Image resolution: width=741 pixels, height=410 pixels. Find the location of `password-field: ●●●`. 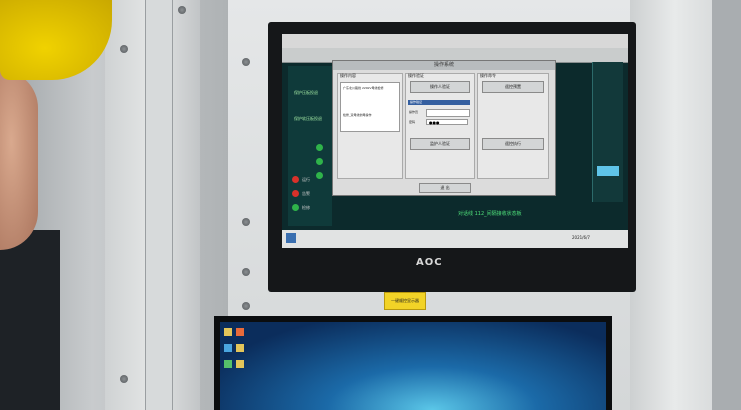

password-field: ●●● is located at coordinates (447, 122).